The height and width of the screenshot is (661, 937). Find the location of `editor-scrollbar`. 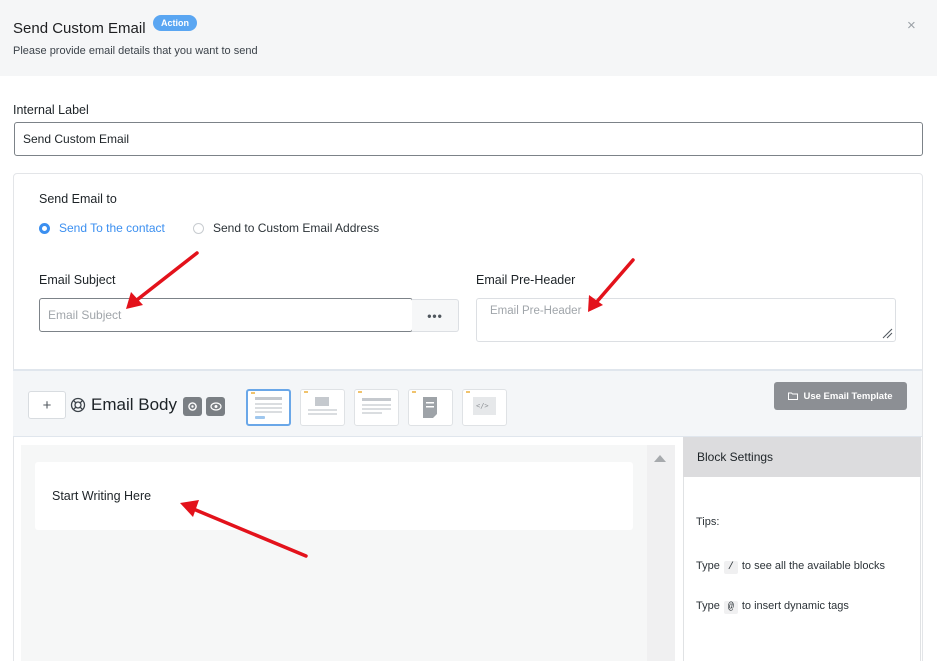

editor-scrollbar is located at coordinates (661, 553).